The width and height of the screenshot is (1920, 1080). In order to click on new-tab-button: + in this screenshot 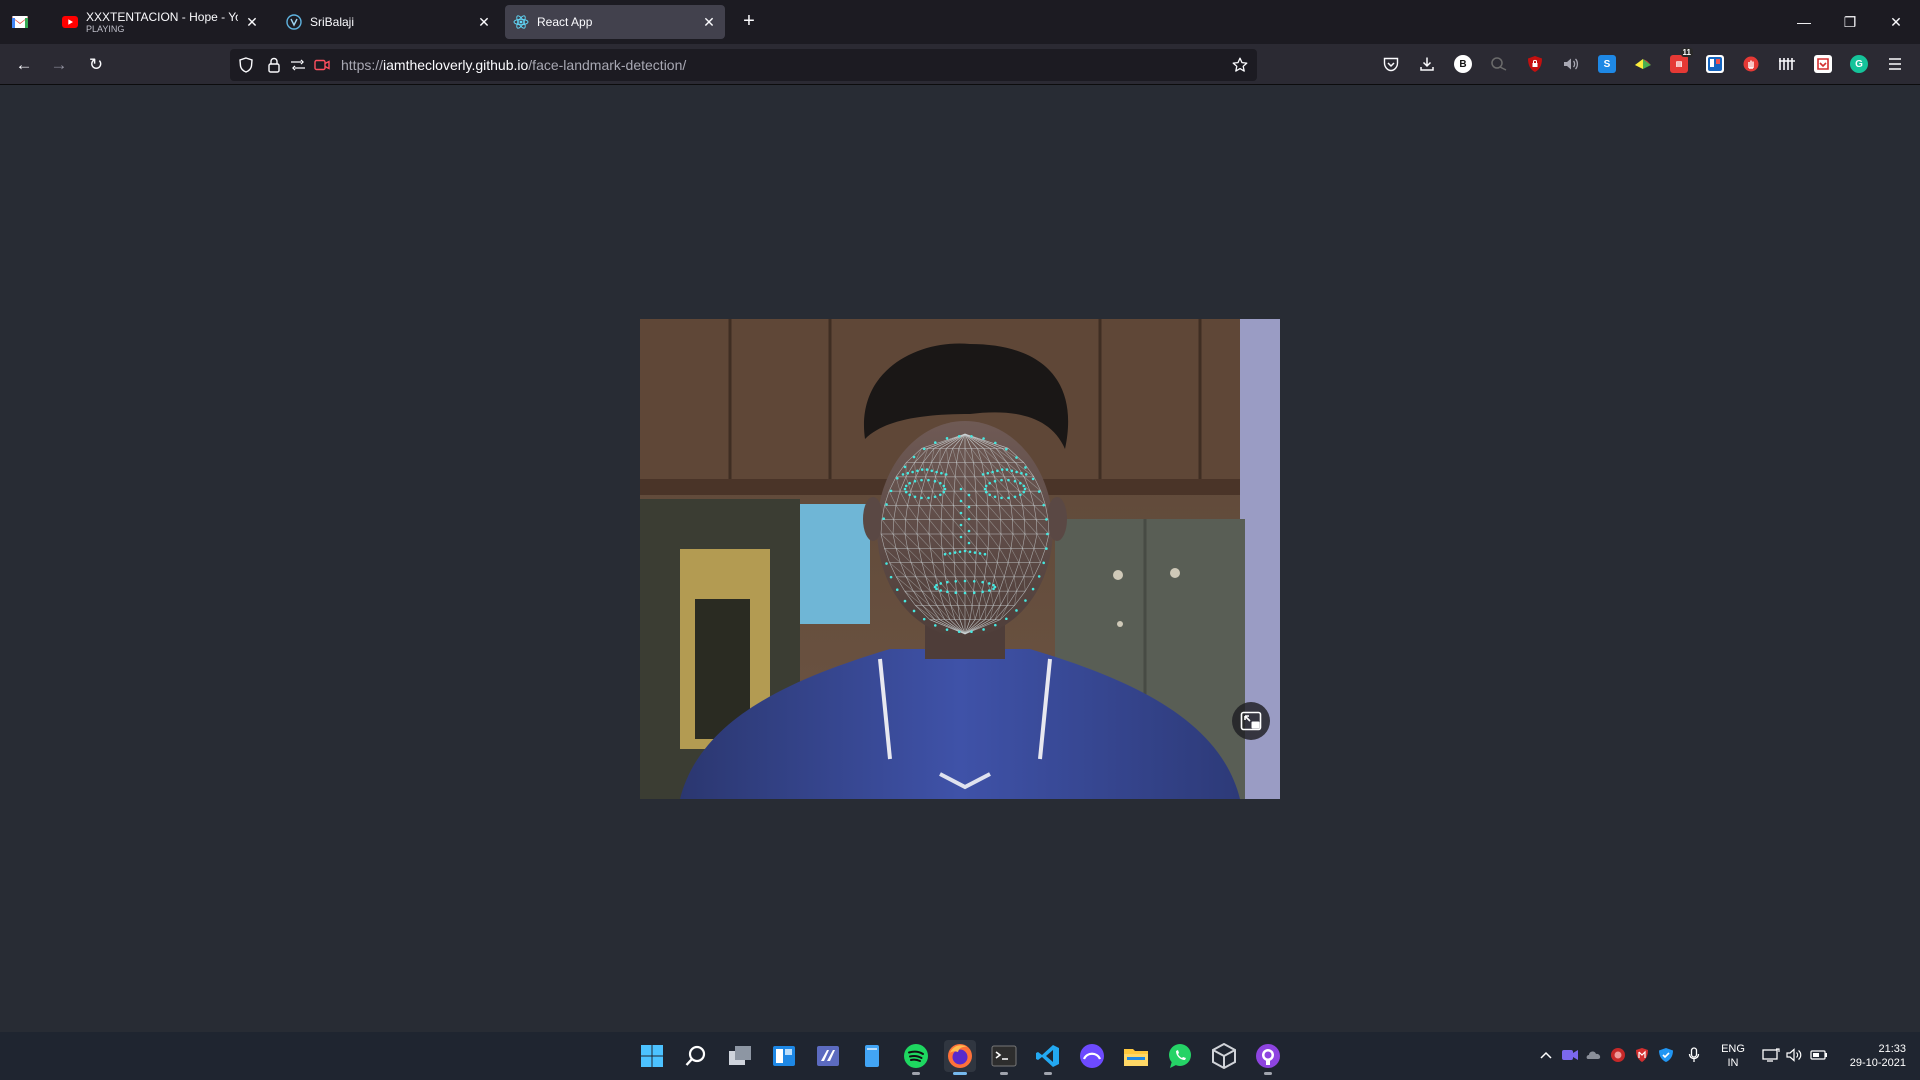, I will do `click(749, 22)`.